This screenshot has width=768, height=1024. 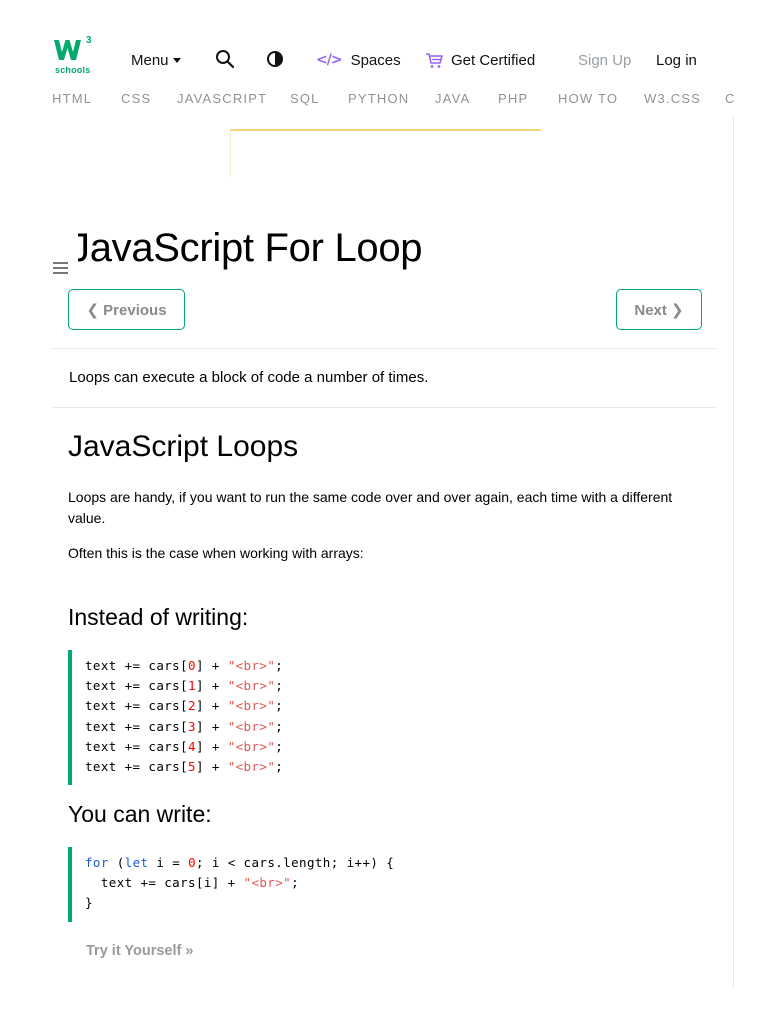 What do you see at coordinates (176, 60) in the screenshot?
I see `caret-down-icon` at bounding box center [176, 60].